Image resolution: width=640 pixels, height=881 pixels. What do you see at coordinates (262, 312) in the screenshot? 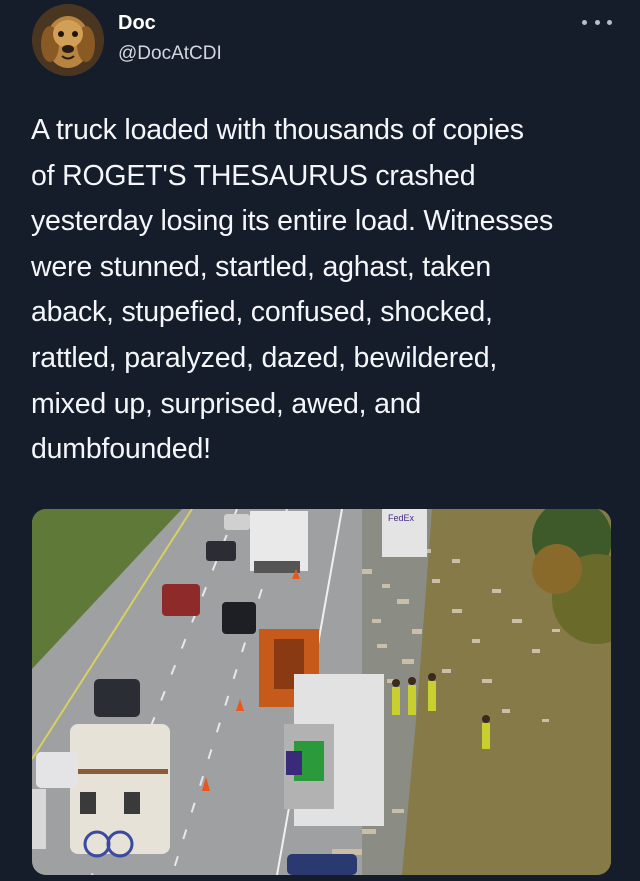
I see `tweet-line: aback, stupefied, confused, shocked,` at bounding box center [262, 312].